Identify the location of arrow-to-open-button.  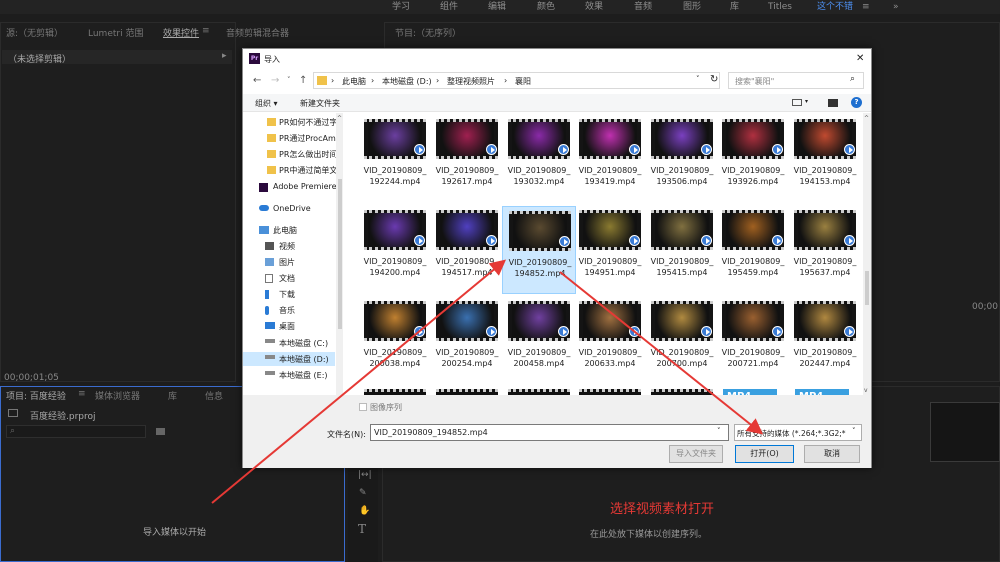
(661, 353).